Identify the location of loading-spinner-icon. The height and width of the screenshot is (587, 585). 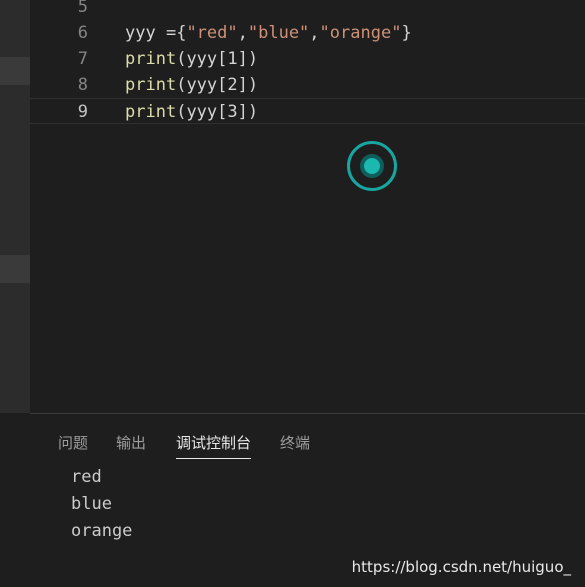
(372, 166).